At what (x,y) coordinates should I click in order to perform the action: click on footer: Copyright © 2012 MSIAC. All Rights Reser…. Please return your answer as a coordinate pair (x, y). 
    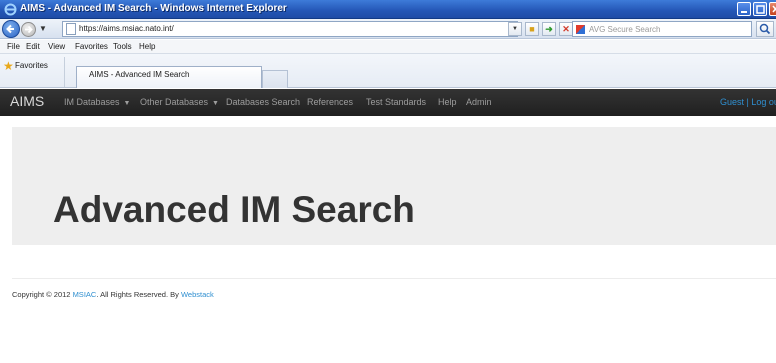
    Looking at the image, I should click on (113, 294).